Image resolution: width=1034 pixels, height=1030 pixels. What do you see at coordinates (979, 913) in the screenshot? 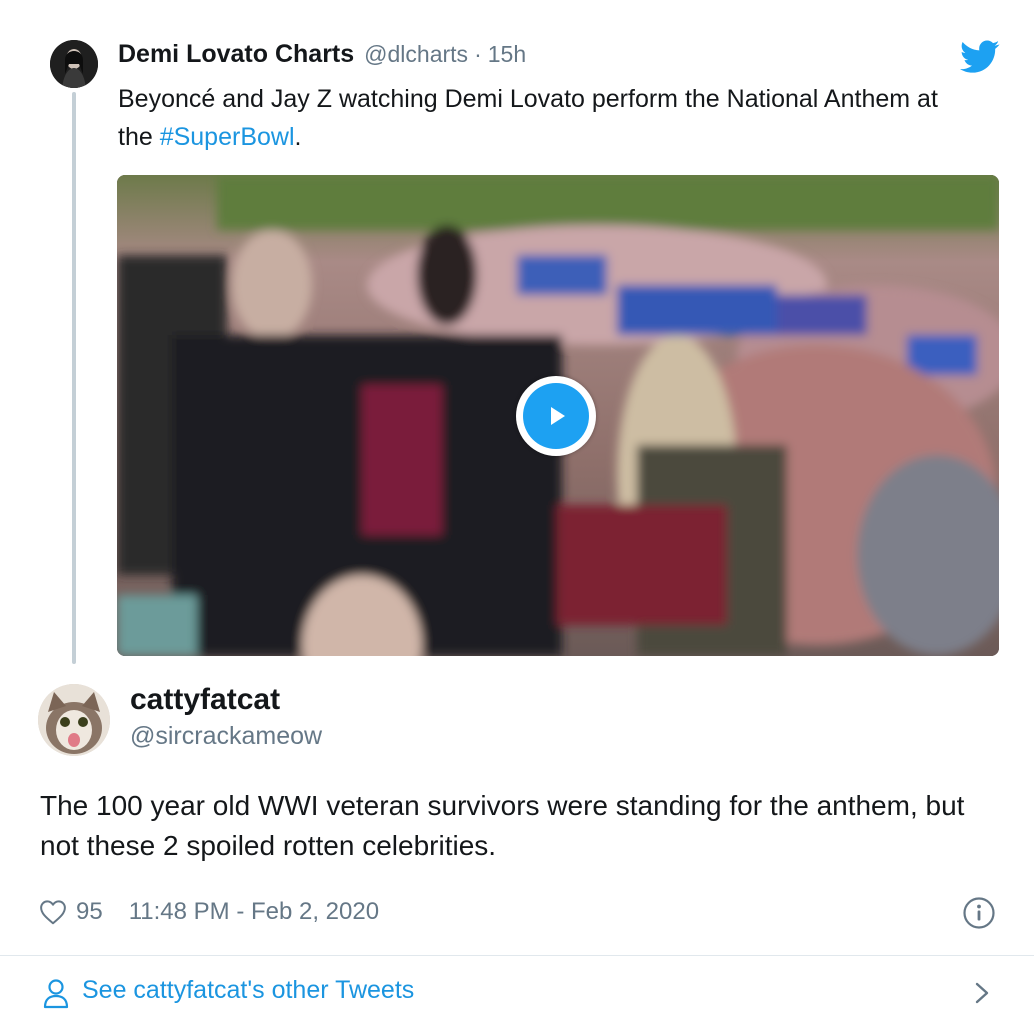
I see `info-icon` at bounding box center [979, 913].